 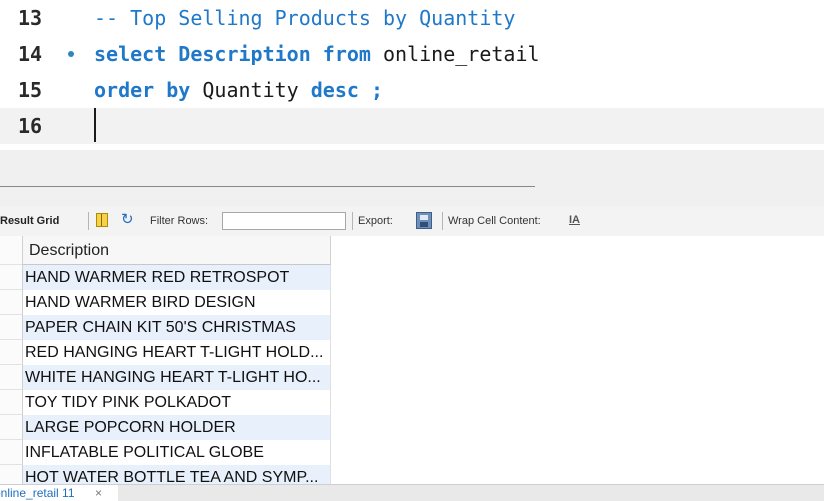 What do you see at coordinates (37, 493) in the screenshot?
I see `tab-label: online_retail 11` at bounding box center [37, 493].